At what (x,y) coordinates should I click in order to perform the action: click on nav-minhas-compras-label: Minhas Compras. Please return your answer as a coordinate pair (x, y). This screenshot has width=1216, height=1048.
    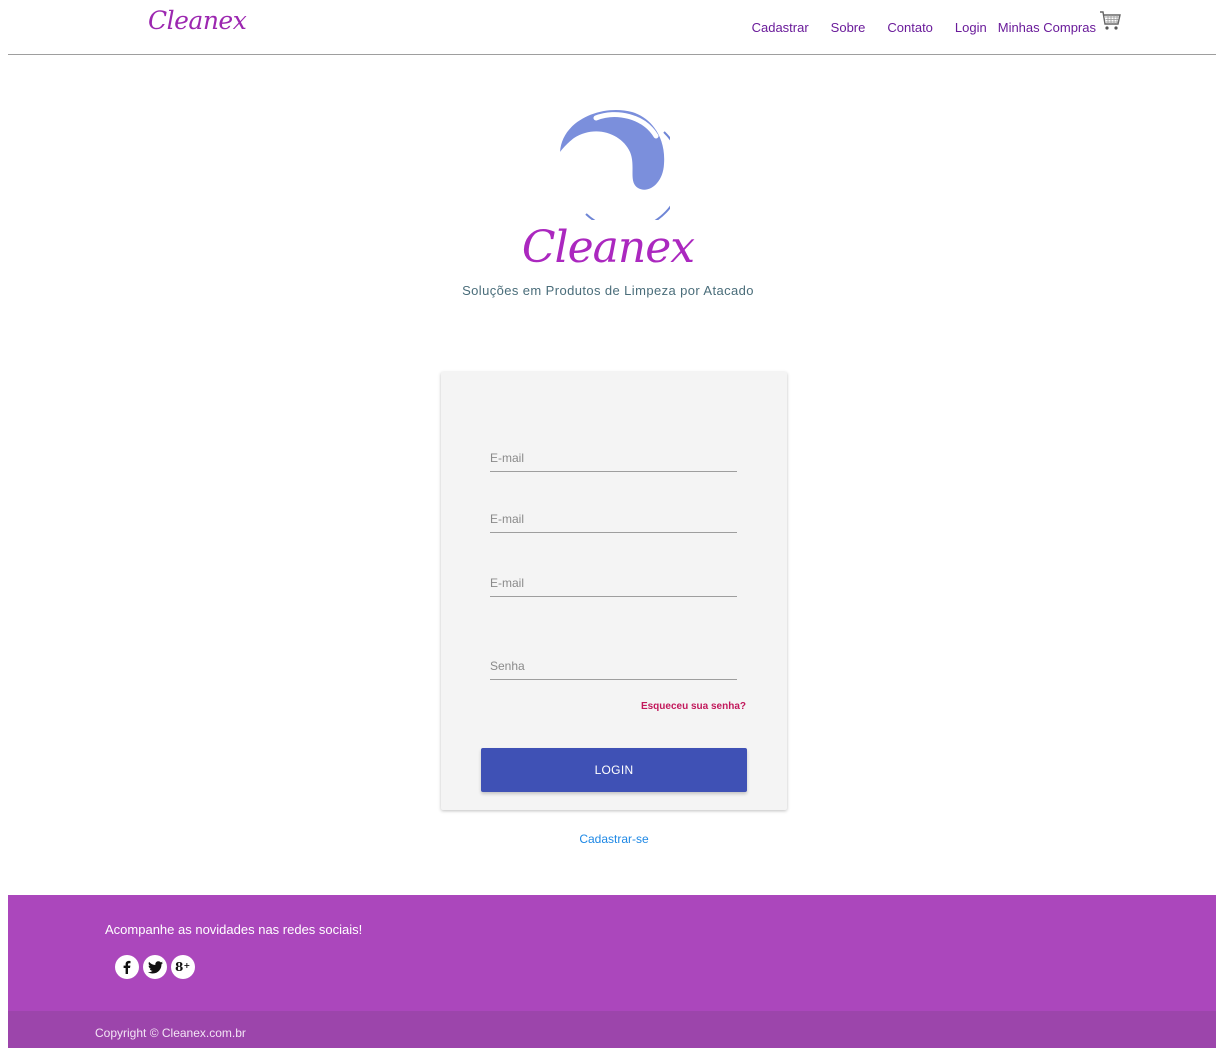
    Looking at the image, I should click on (1047, 27).